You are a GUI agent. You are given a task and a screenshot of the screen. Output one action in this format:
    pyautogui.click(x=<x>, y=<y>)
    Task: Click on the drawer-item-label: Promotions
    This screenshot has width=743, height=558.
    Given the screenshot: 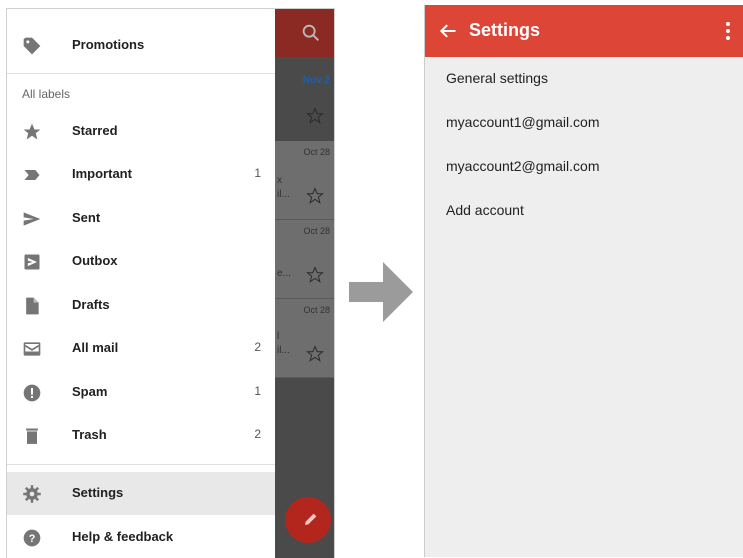 What is the action you would take?
    pyautogui.click(x=108, y=44)
    